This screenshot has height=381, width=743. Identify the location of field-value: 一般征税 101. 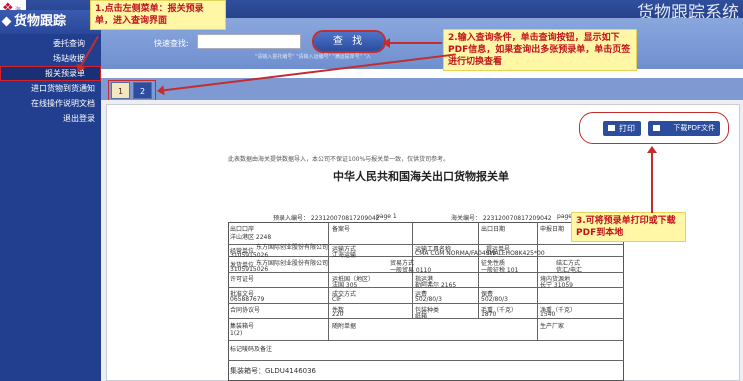
(500, 270).